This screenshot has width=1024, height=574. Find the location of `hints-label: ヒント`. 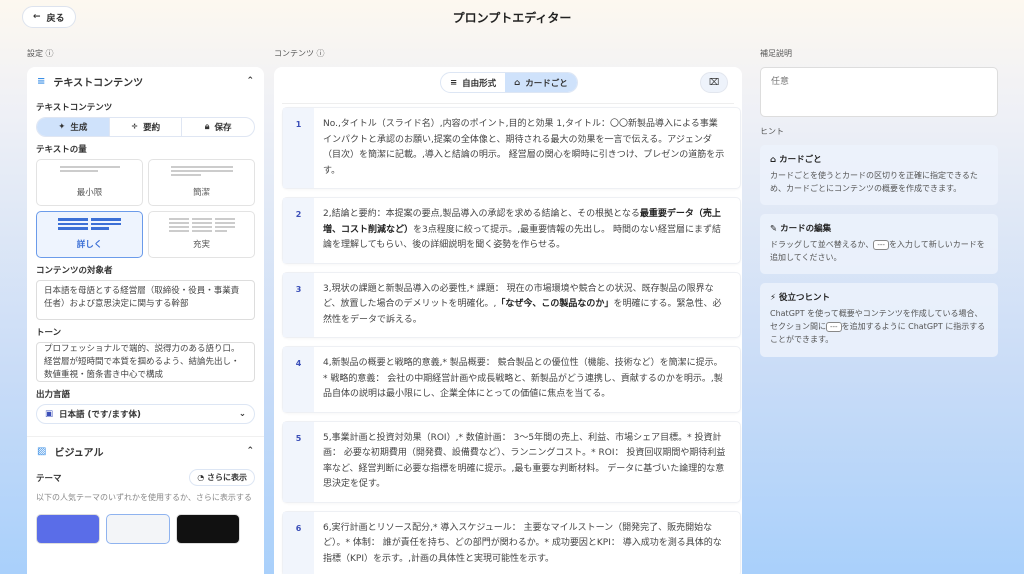

hints-label: ヒント is located at coordinates (772, 131).